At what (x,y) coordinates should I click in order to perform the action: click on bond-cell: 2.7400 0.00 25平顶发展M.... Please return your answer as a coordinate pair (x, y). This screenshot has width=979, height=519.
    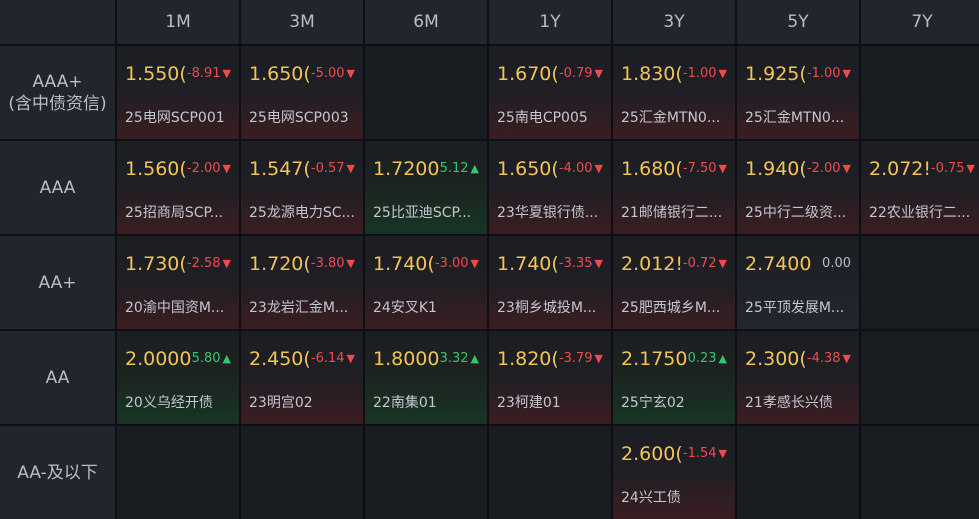
    Looking at the image, I should click on (798, 282).